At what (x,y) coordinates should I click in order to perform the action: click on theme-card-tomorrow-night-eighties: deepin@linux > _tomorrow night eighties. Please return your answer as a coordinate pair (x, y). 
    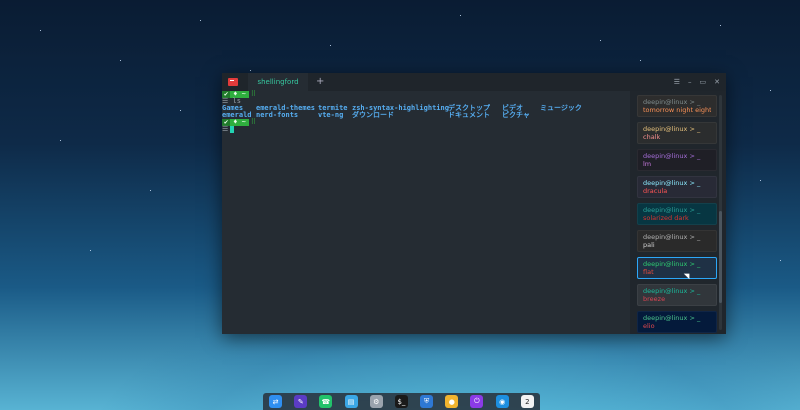
    Looking at the image, I should click on (677, 106).